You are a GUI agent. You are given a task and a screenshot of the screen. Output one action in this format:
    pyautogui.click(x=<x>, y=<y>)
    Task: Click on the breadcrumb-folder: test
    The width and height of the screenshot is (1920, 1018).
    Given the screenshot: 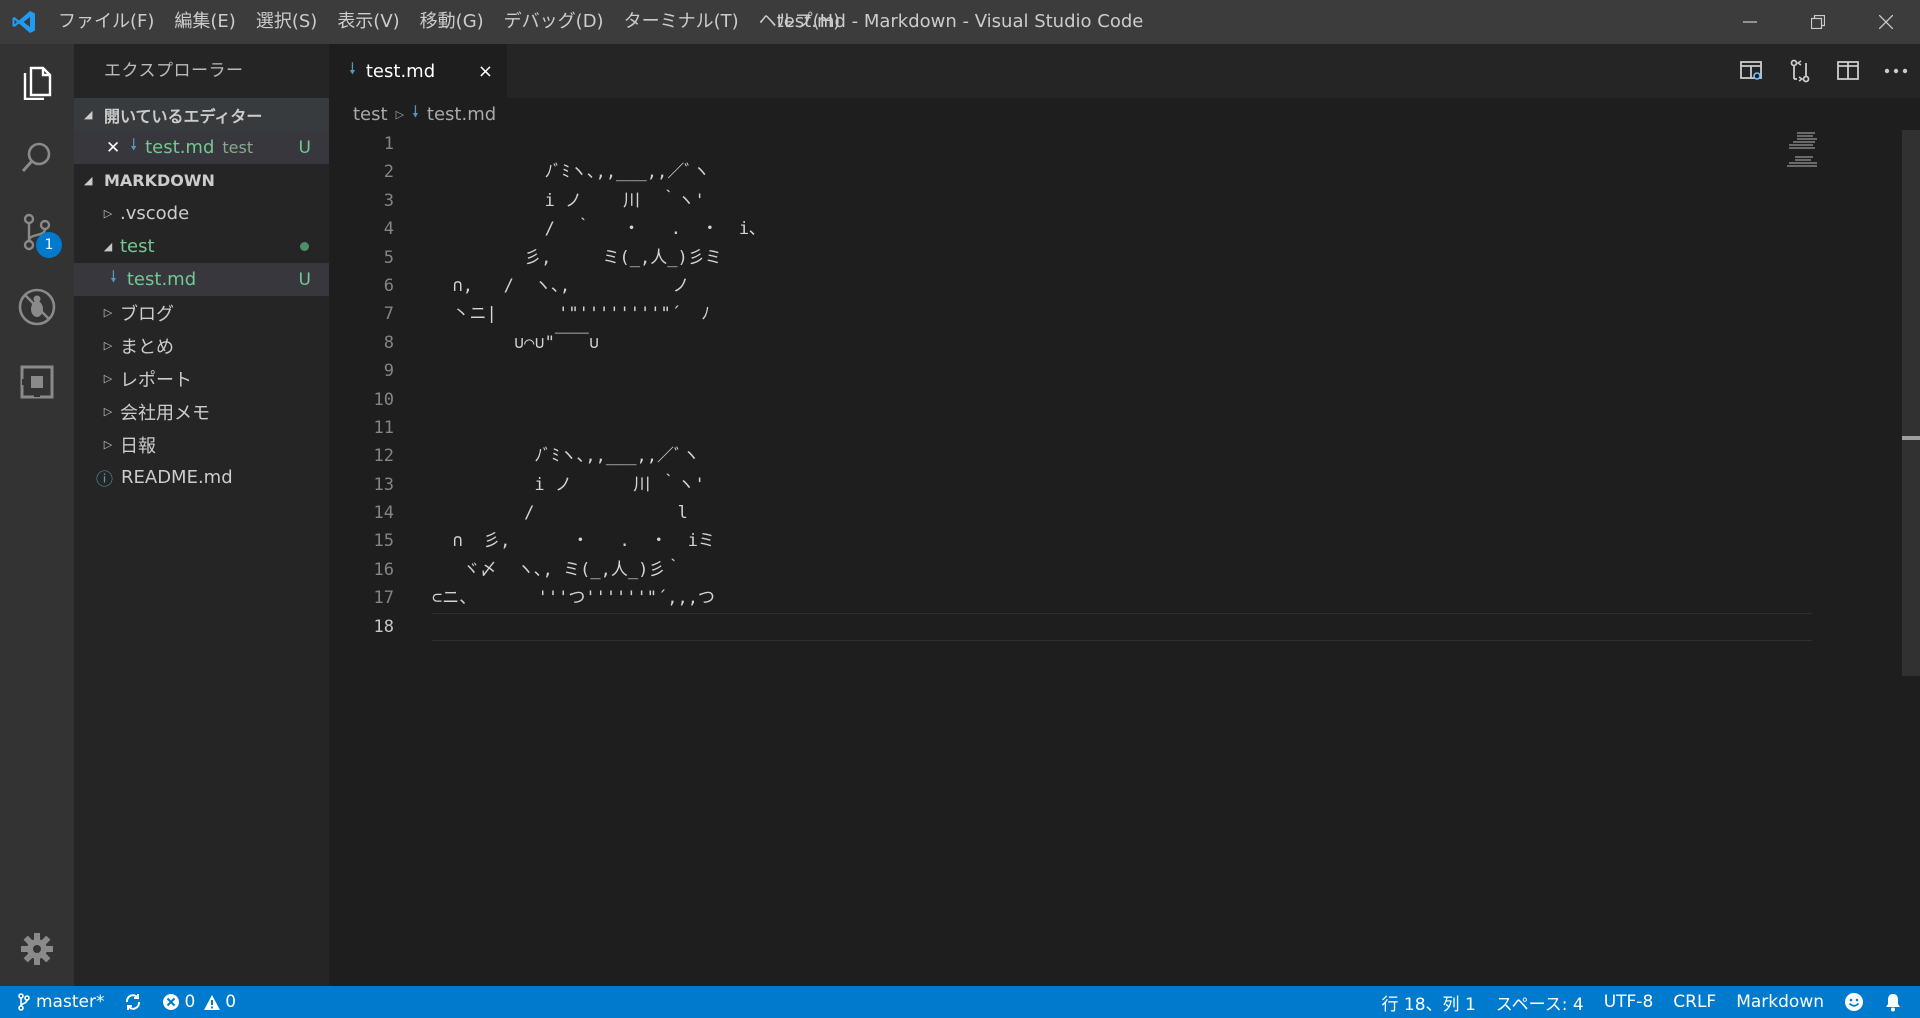 What is the action you would take?
    pyautogui.click(x=370, y=114)
    